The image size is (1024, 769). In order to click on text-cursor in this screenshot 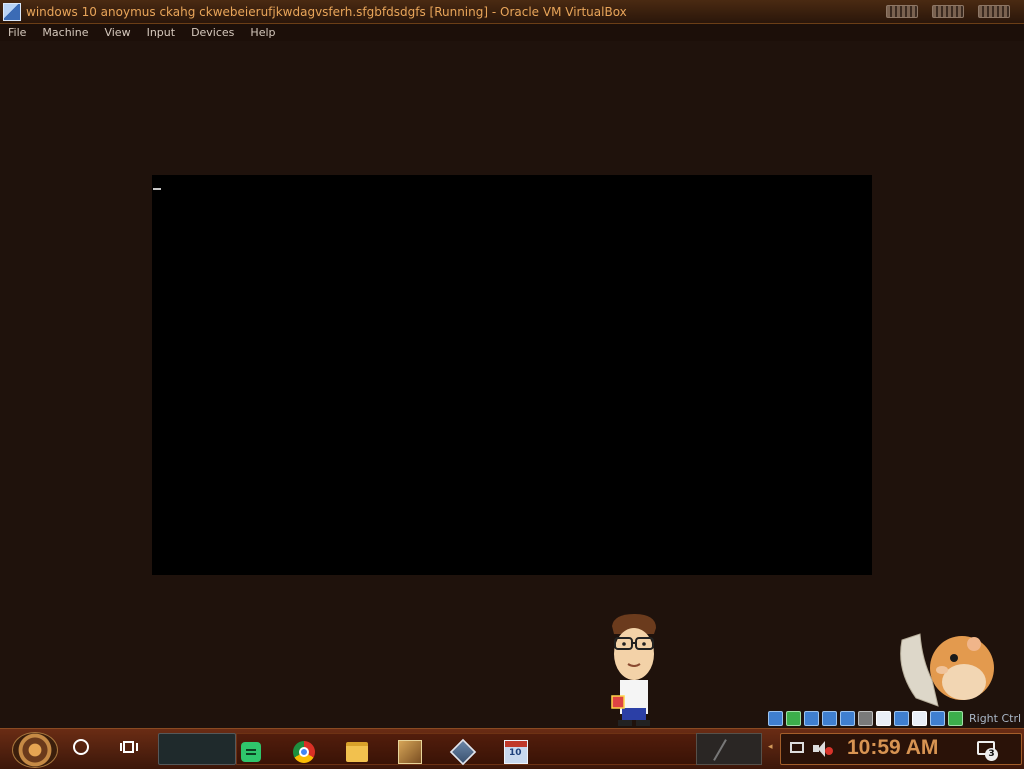, I will do `click(157, 189)`.